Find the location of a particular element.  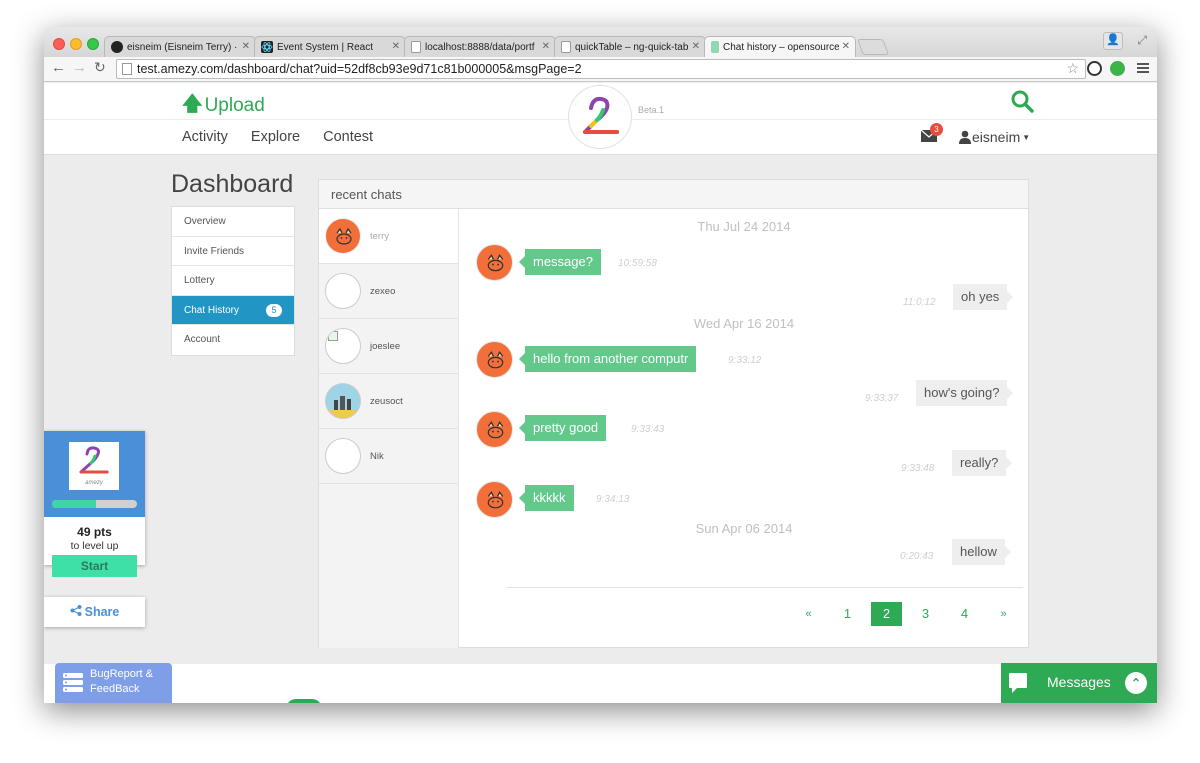

browser-tab: eisneim (Eisneim Terry) · G ✕ is located at coordinates (180, 46).